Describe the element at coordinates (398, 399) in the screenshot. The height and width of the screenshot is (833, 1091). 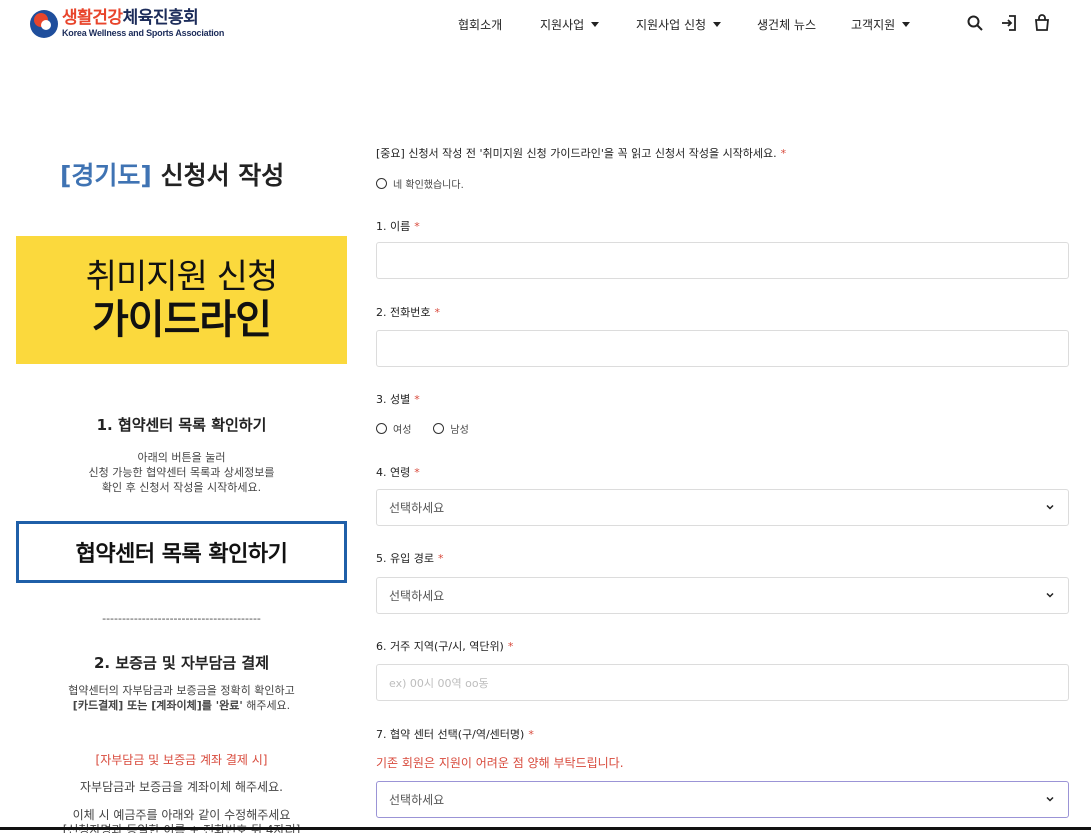
I see `gender-label: 3. 성별 *` at that location.